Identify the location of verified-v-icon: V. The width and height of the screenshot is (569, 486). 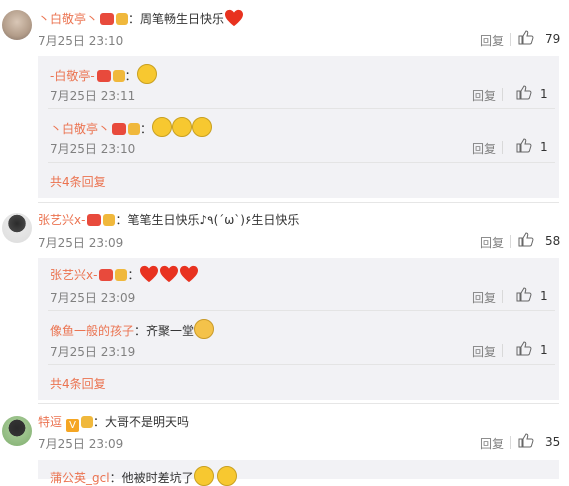
(73, 425).